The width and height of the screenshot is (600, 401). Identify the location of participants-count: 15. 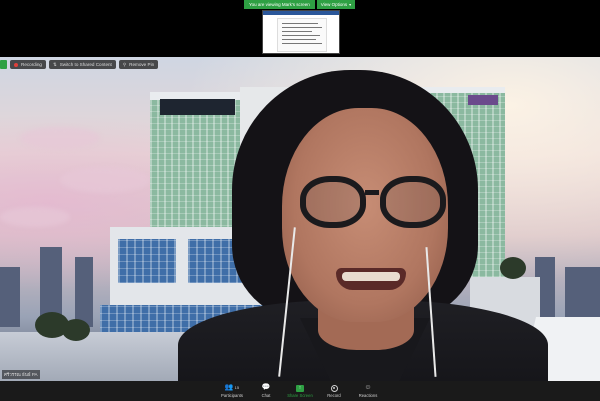
(237, 387).